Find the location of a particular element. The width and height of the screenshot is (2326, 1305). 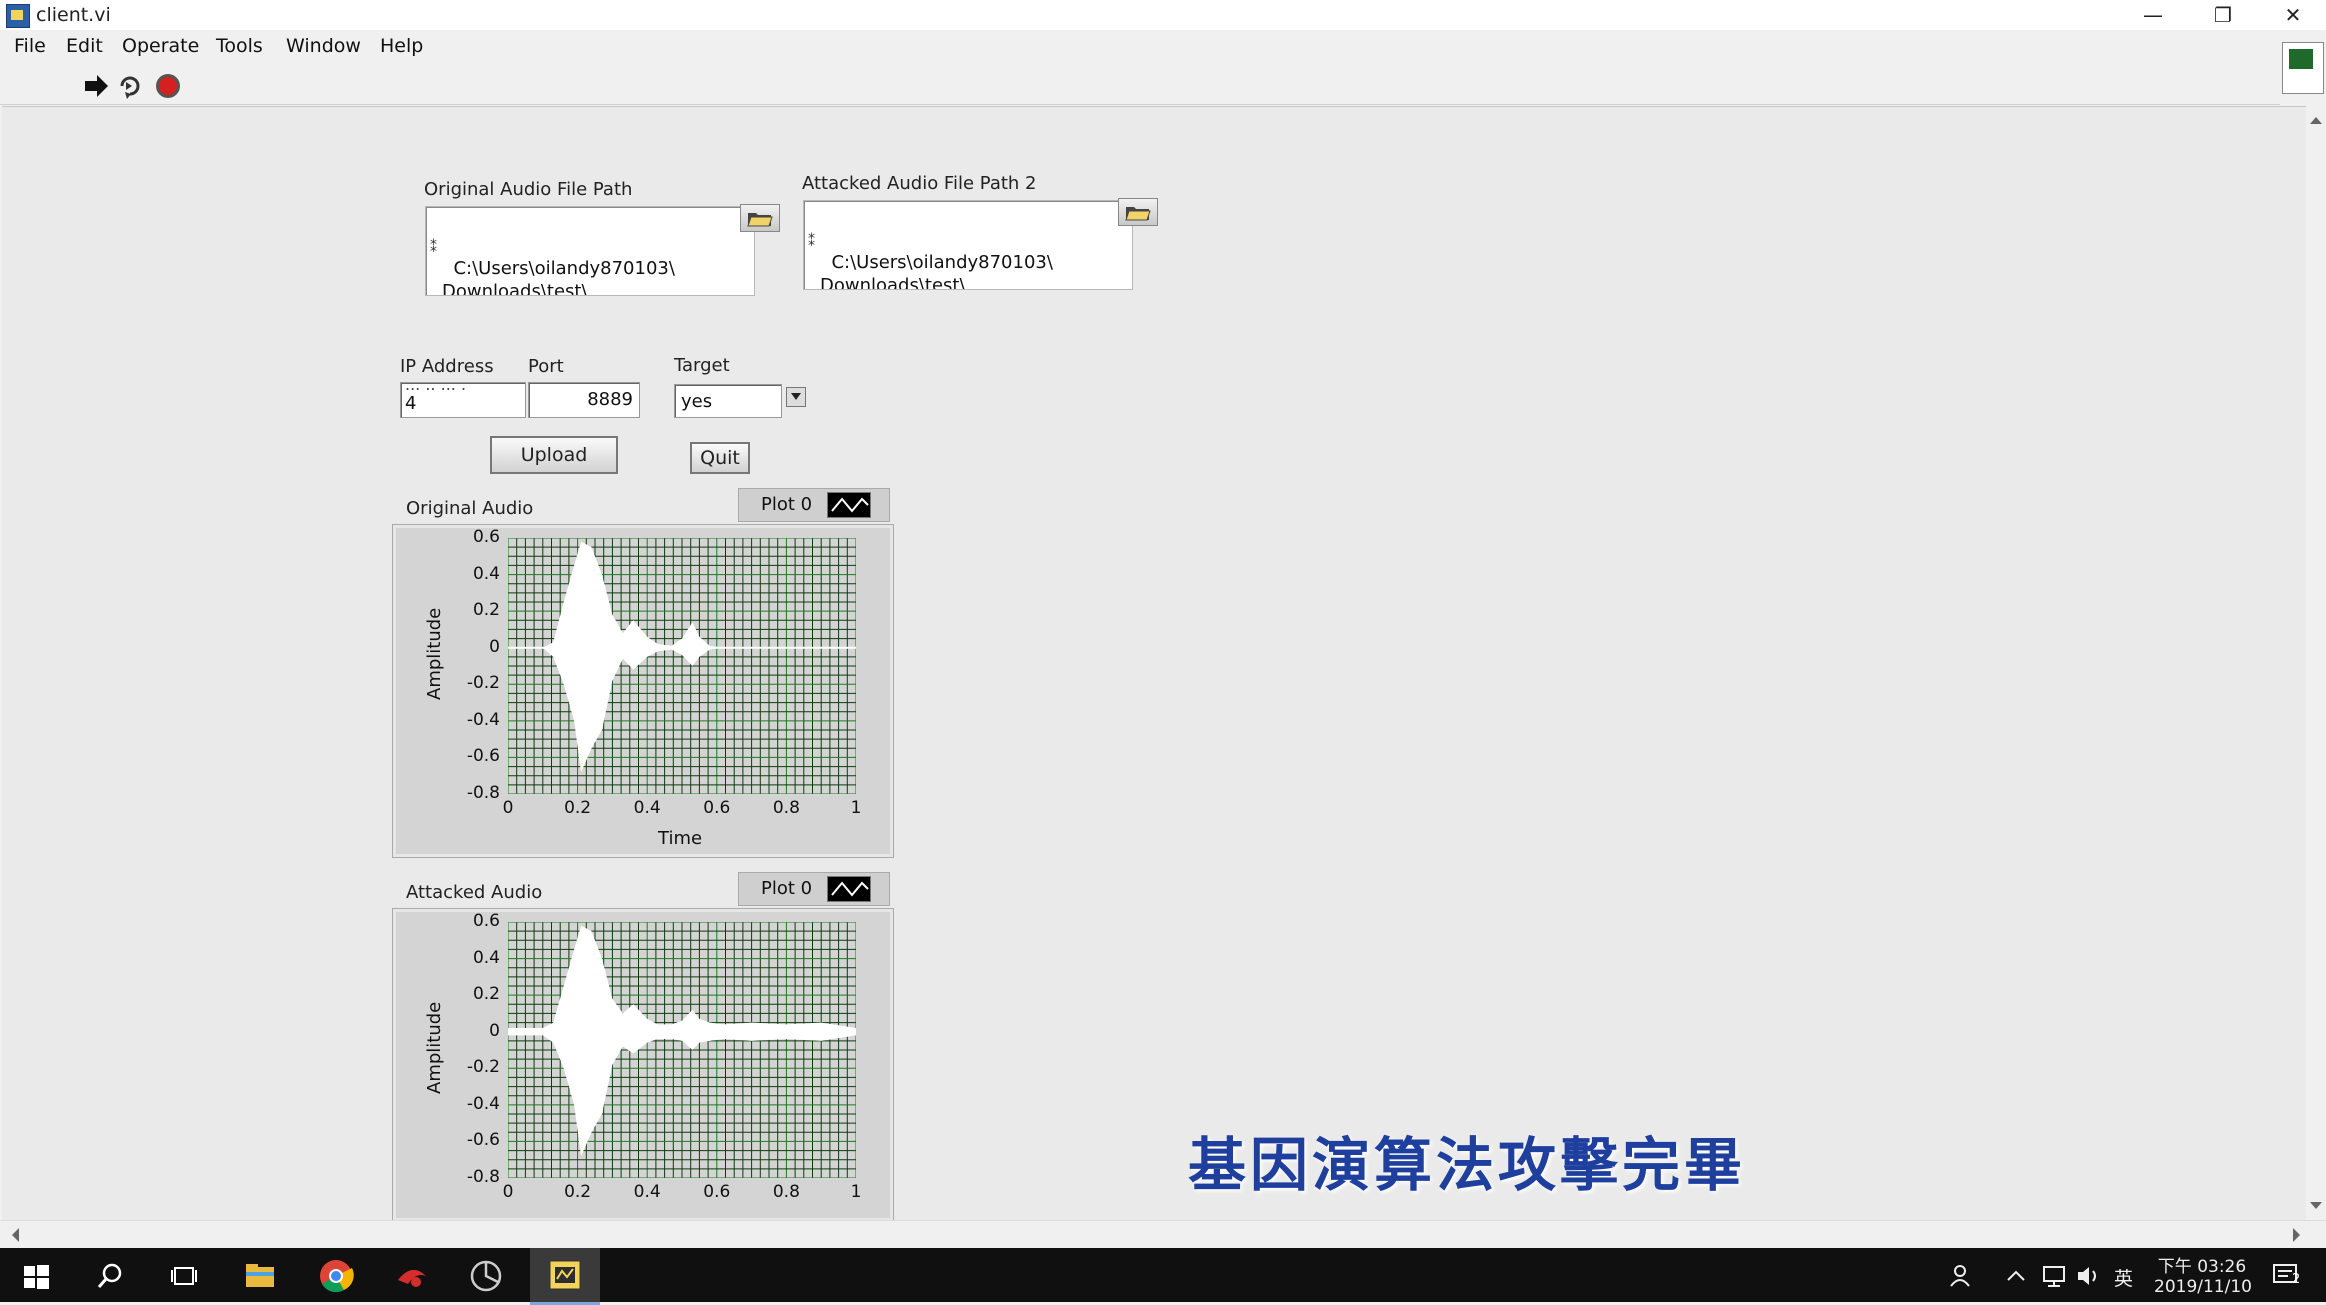

search-icon is located at coordinates (110, 1276).